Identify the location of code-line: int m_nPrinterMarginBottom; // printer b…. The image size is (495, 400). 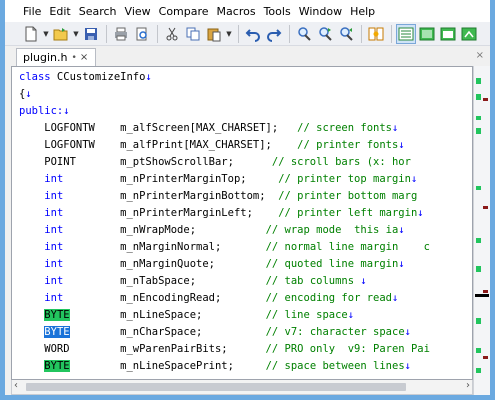
(245, 196).